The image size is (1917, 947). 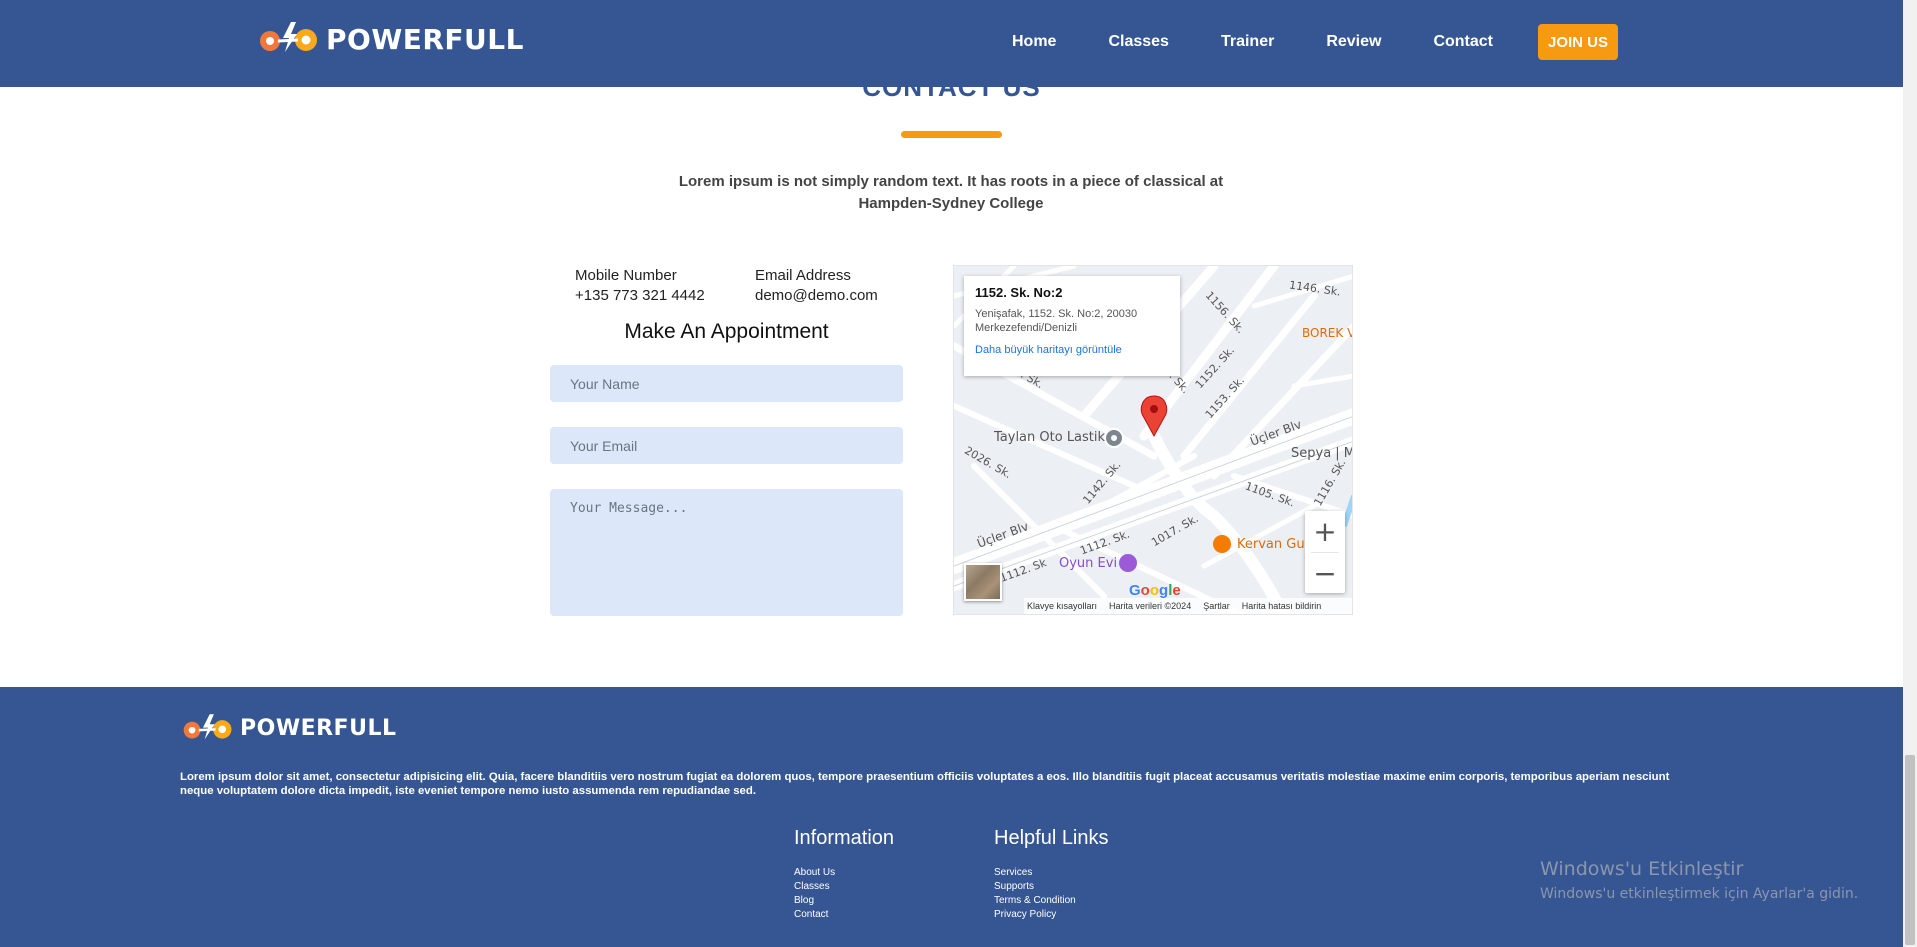 What do you see at coordinates (1062, 606) in the screenshot?
I see `keyboard-shortcuts-link: Klavye kısayolları` at bounding box center [1062, 606].